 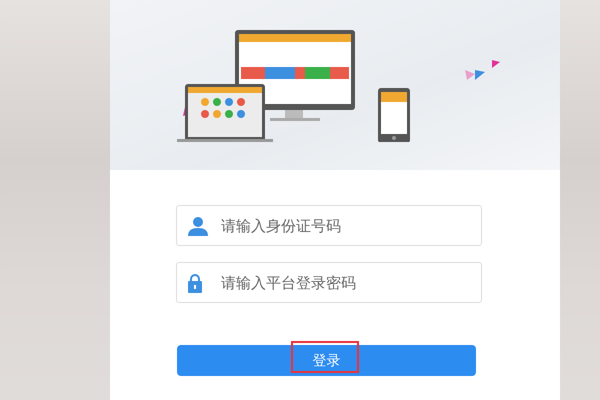 I want to click on lock-icon, so click(x=195, y=282).